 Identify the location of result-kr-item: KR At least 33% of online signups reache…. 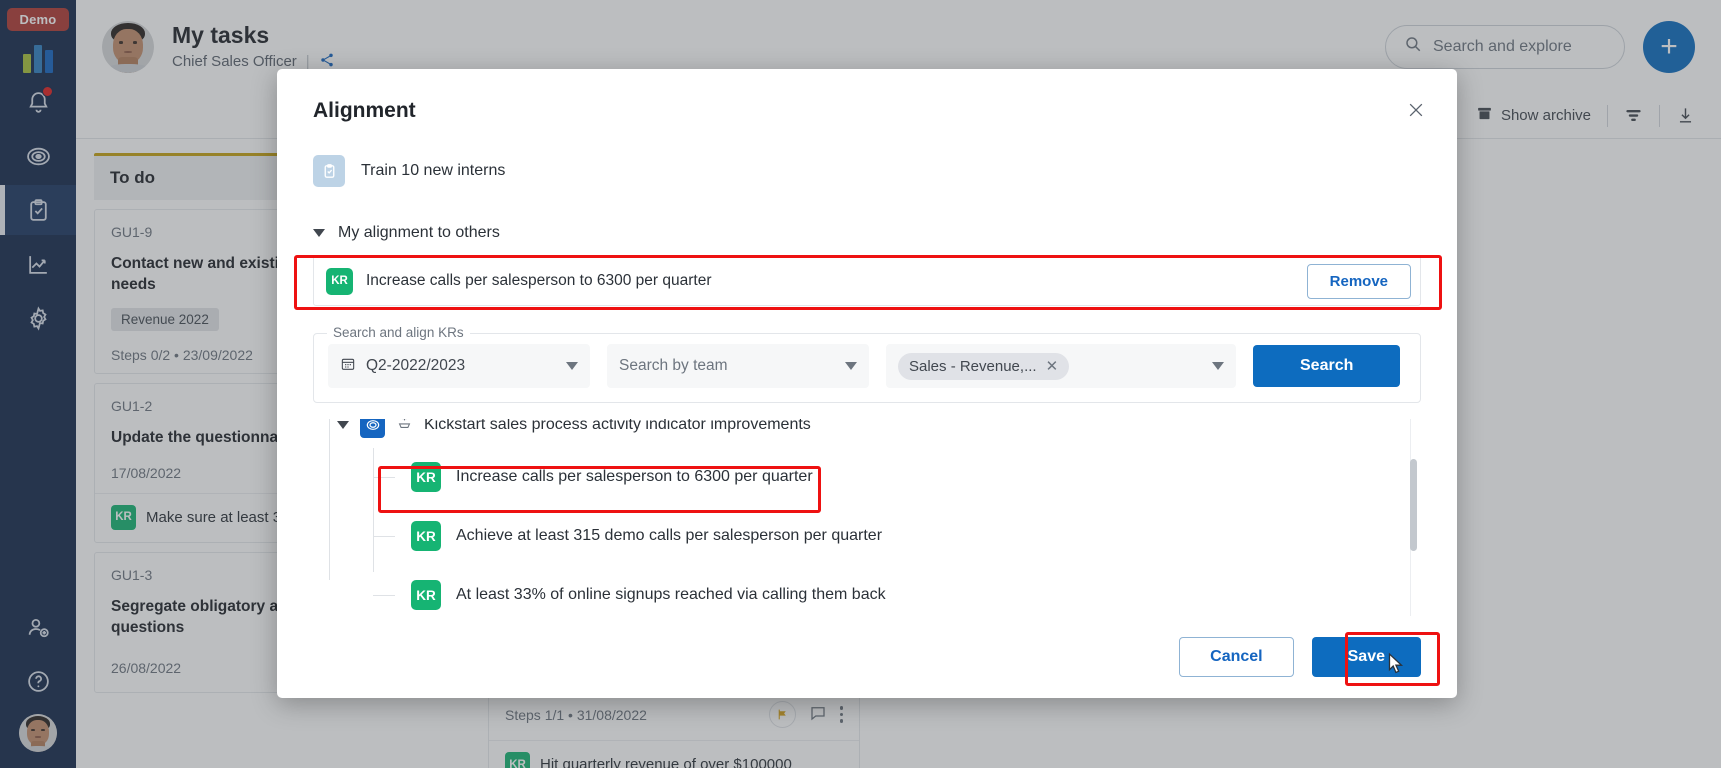
(897, 595).